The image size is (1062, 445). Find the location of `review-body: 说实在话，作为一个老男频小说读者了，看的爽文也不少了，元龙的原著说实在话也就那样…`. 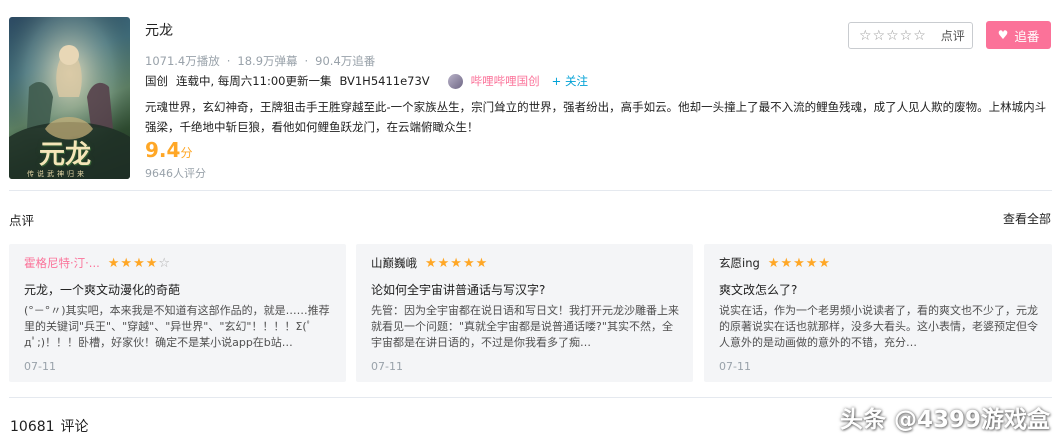

review-body: 说实在话，作为一个老男频小说读者了，看的爽文也不少了，元龙的原著说实在话也就那样… is located at coordinates (878, 326).